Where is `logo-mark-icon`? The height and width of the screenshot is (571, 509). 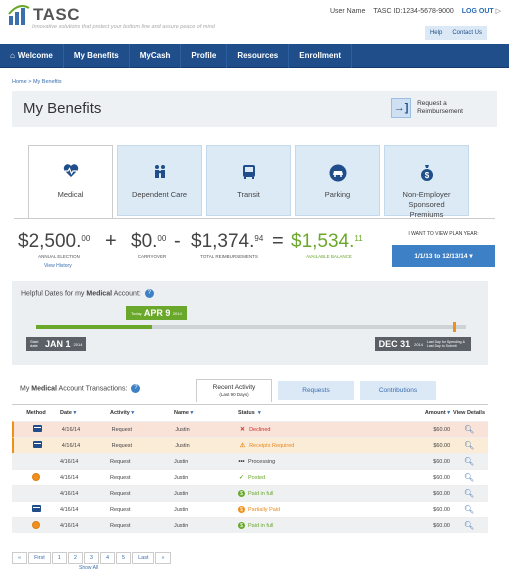
logo-mark-icon is located at coordinates (19, 15).